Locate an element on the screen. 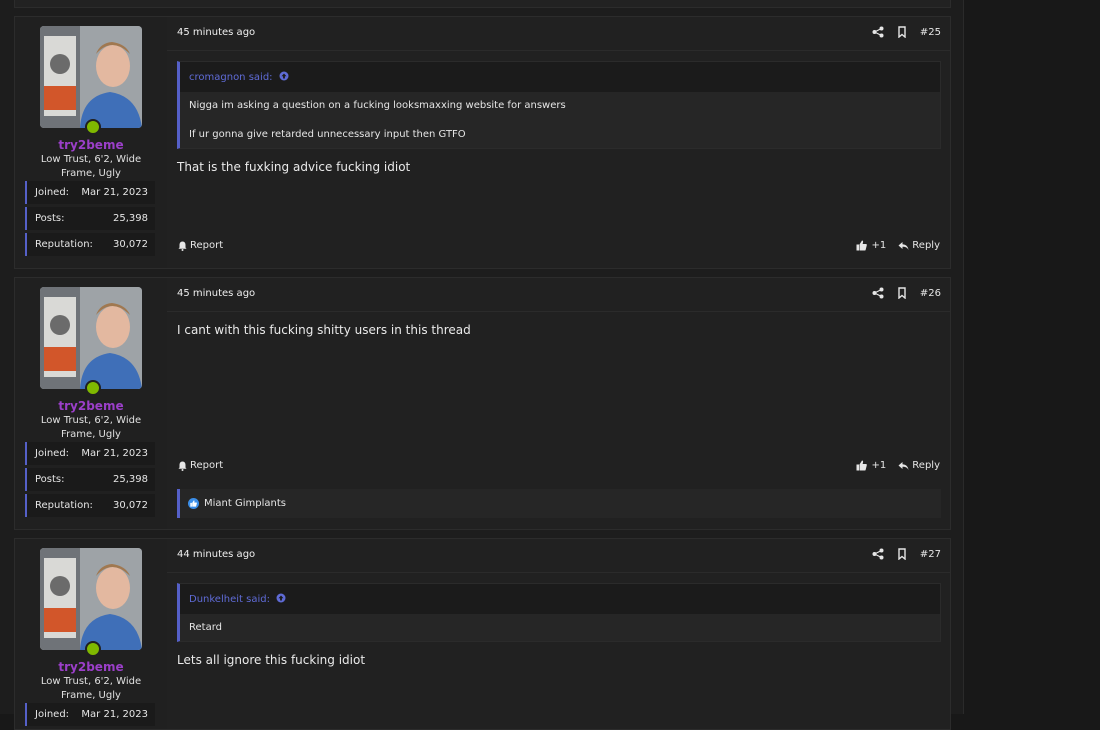  quote-author: Dunkelheit said: is located at coordinates (229, 599).